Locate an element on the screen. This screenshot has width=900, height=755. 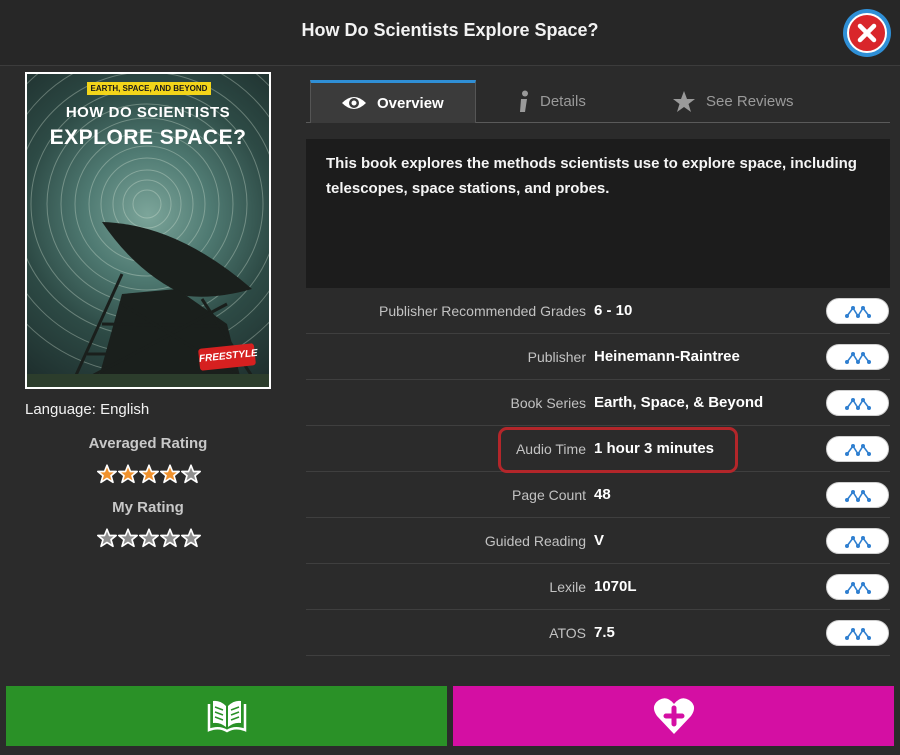
averaged-rating-stars is located at coordinates (149, 474).